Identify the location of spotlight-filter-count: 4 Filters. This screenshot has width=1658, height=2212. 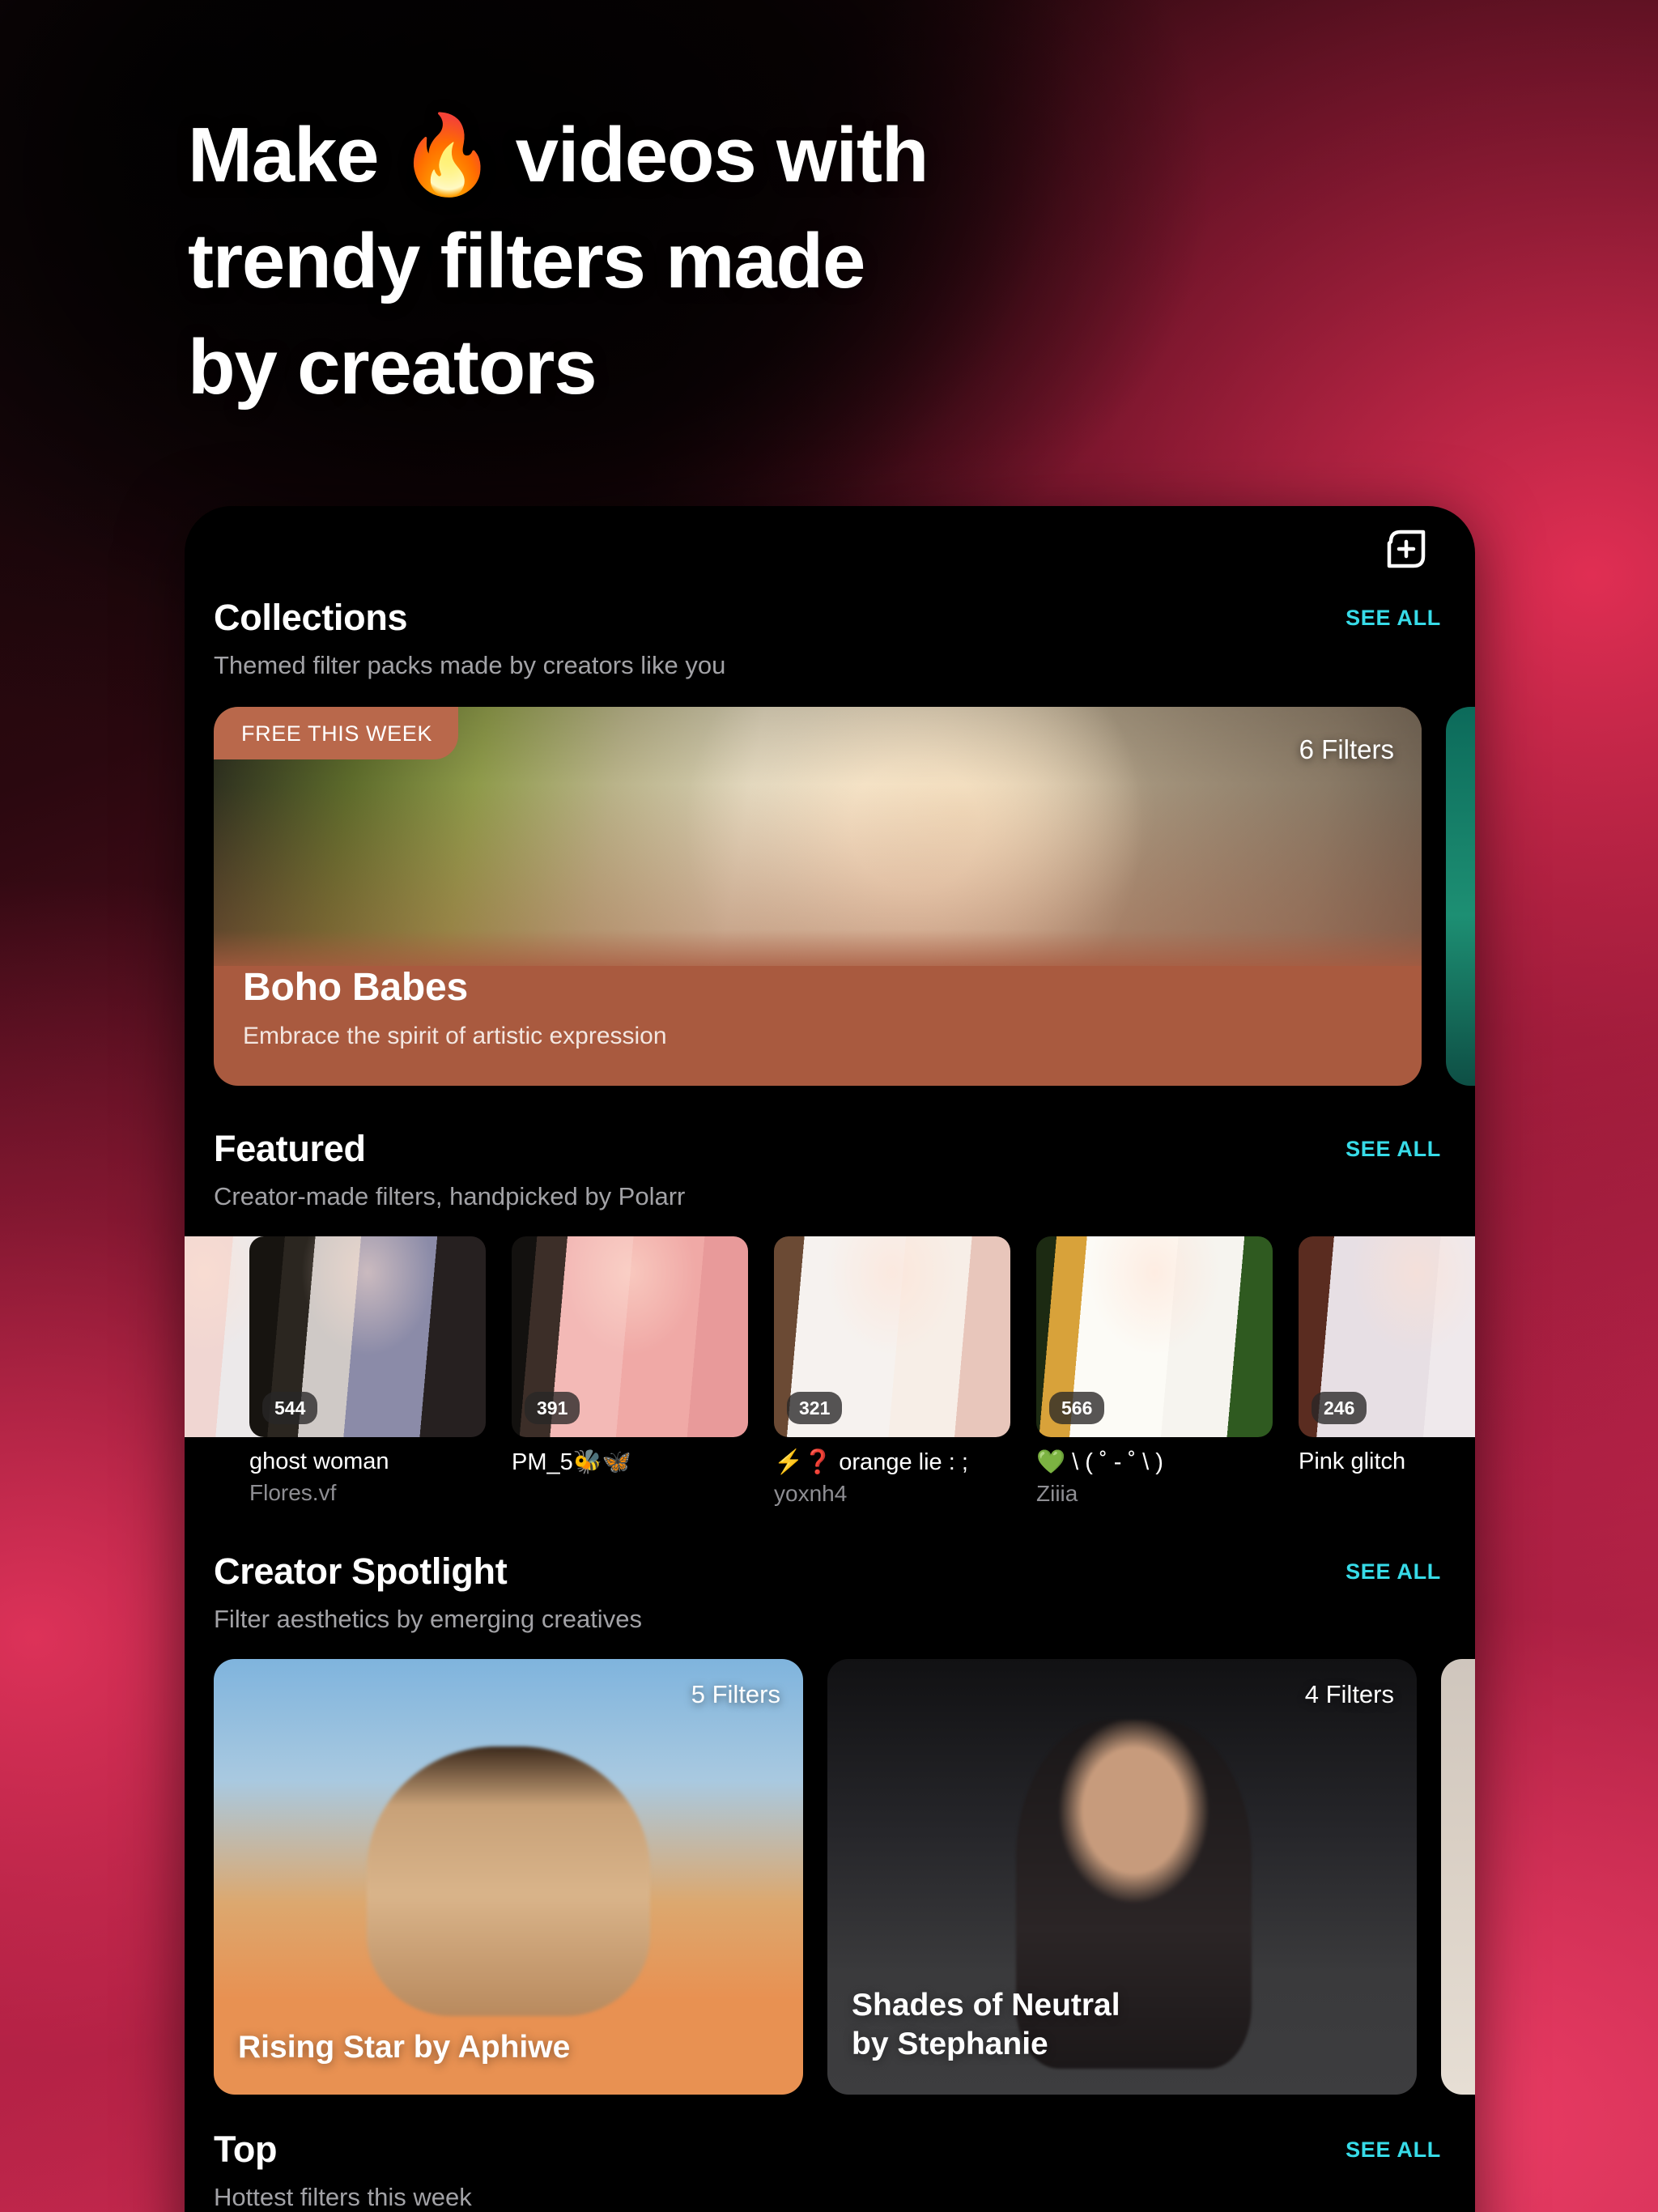
(1349, 1694).